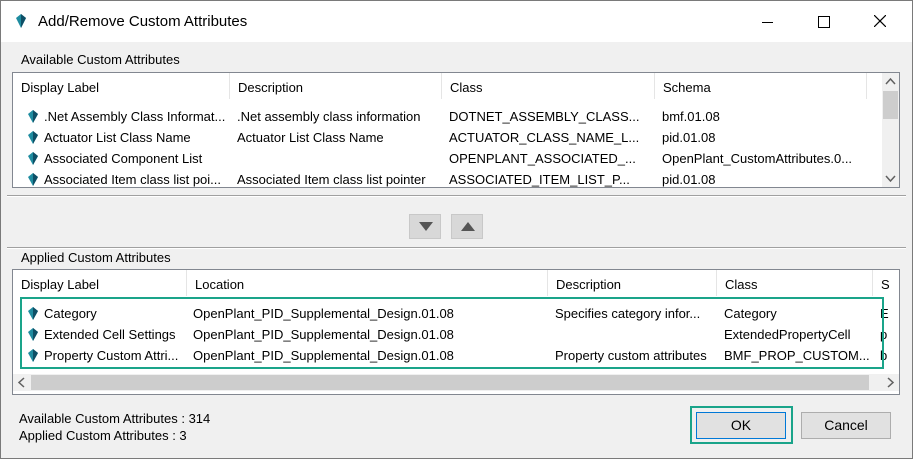  What do you see at coordinates (548, 86) in the screenshot?
I see `available-col-class: Class` at bounding box center [548, 86].